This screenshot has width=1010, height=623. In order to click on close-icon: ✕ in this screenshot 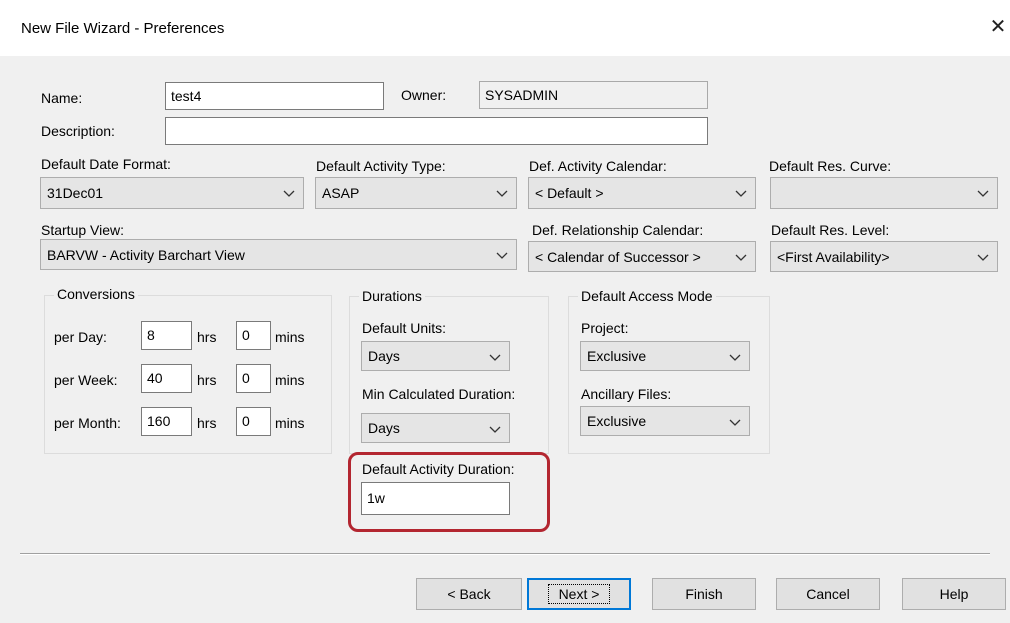, I will do `click(998, 27)`.